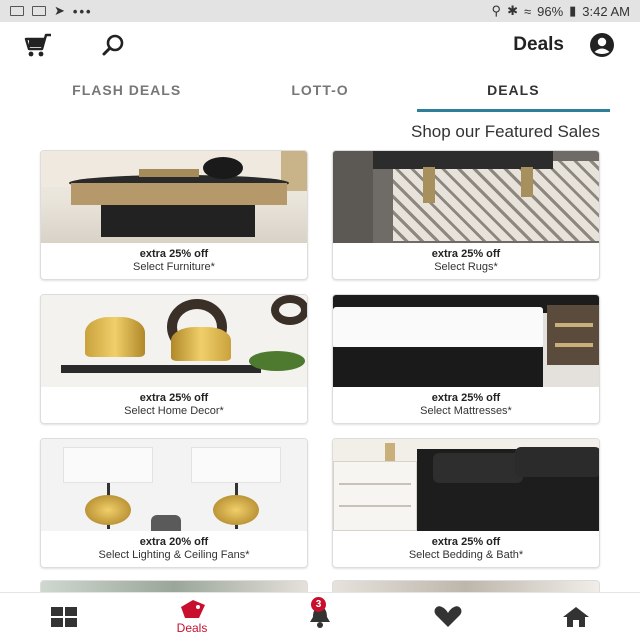  What do you see at coordinates (126, 92) in the screenshot?
I see `tab-flash-deals: FLASH DEALS` at bounding box center [126, 92].